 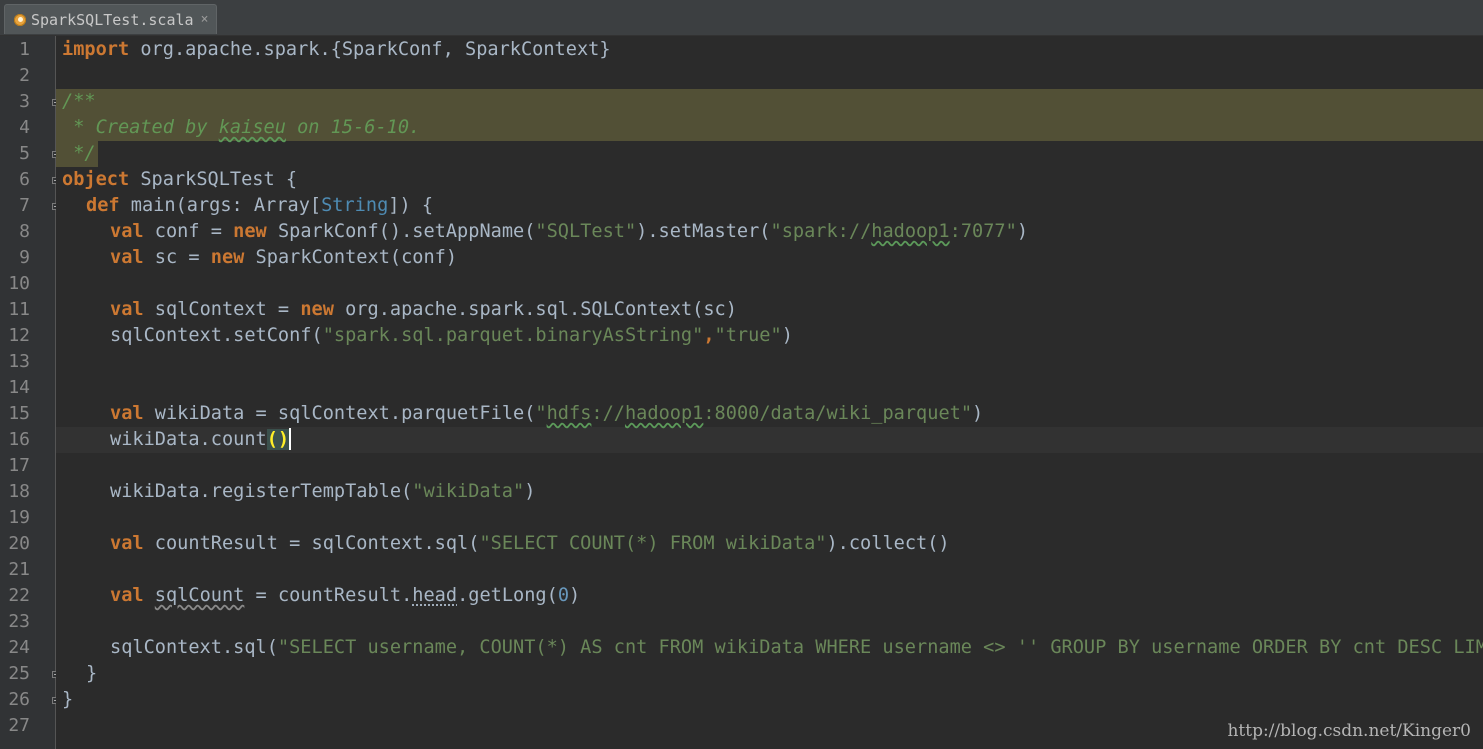 I want to click on code-text: wikiData.count, so click(x=188, y=439).